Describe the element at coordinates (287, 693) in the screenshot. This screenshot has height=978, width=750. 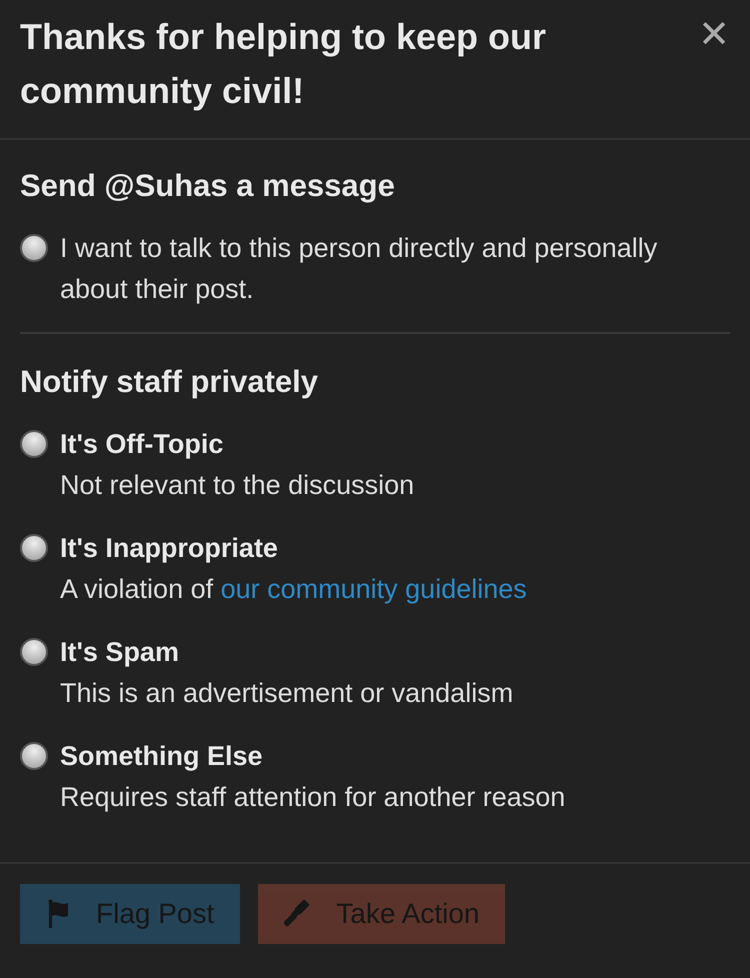
I see `option-description: This is an advertisement or vandalism` at that location.